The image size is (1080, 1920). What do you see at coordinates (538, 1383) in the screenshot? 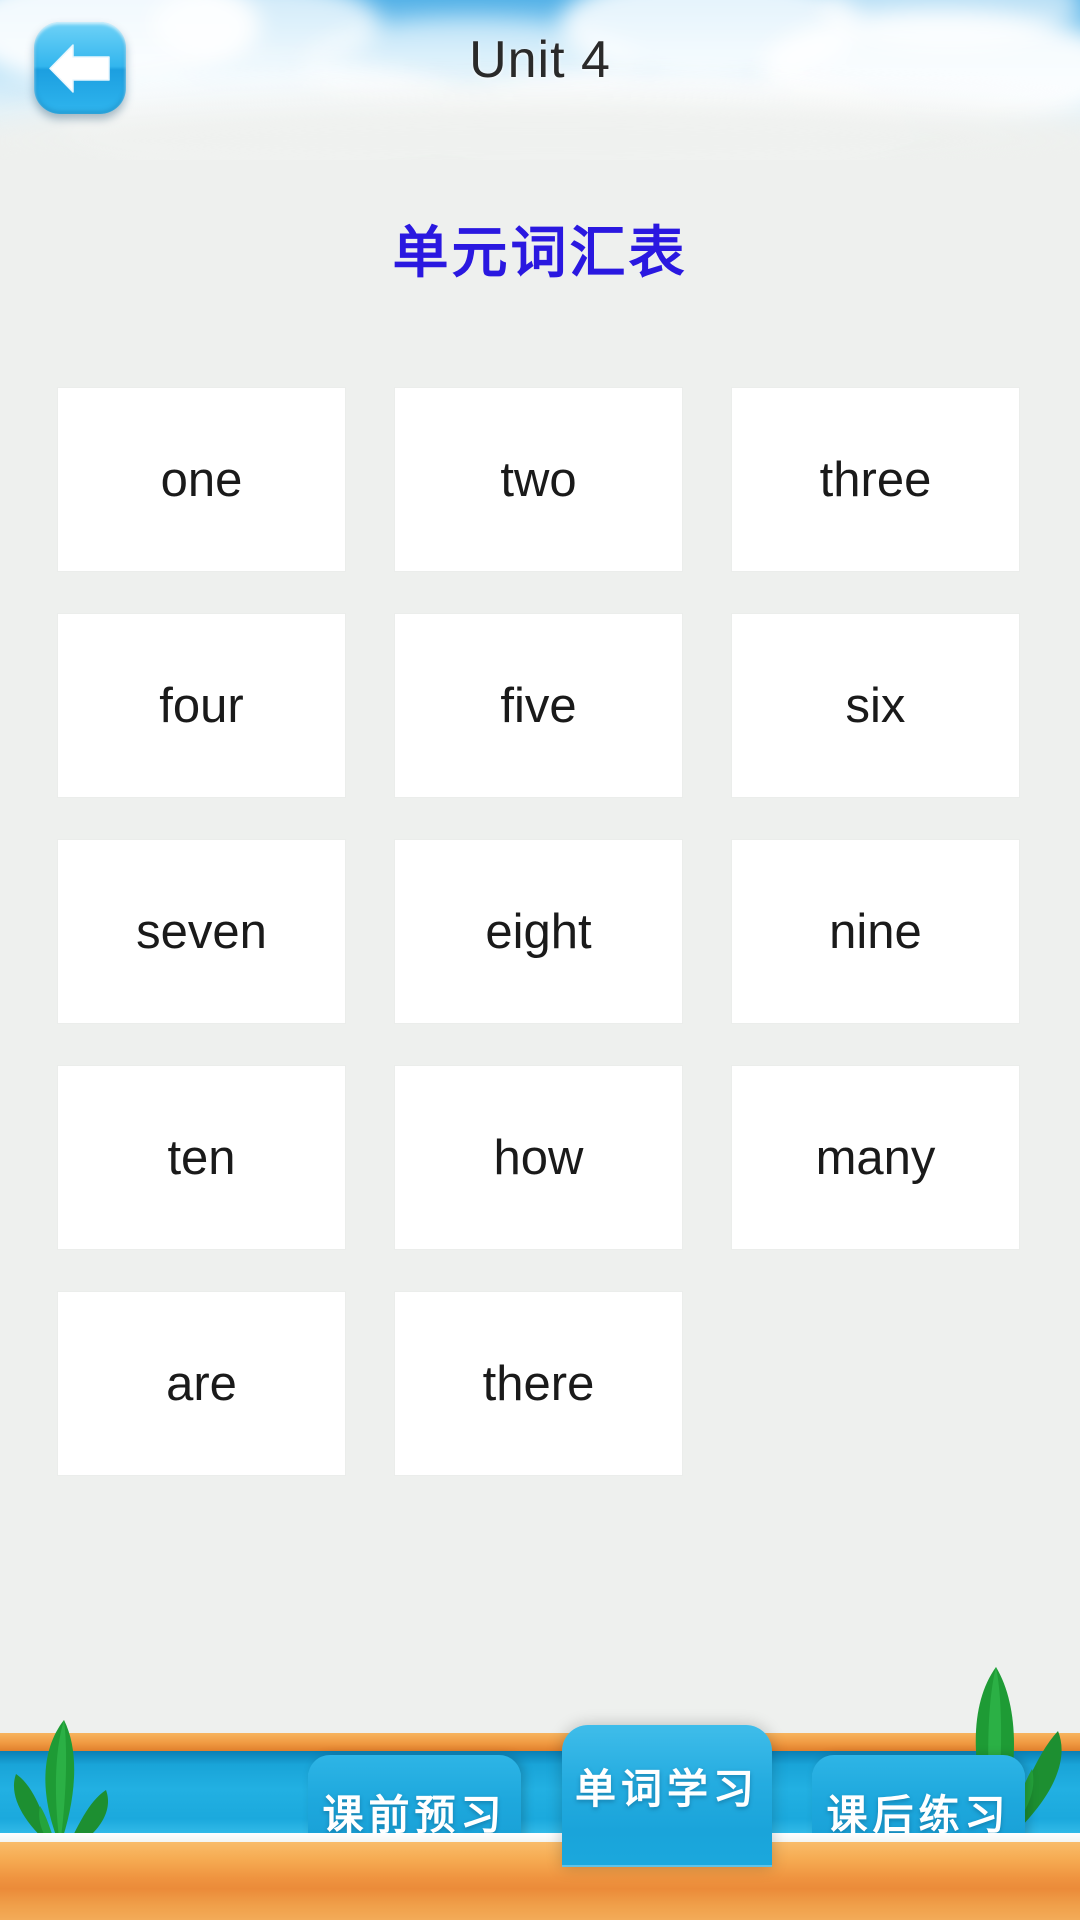
I see `word-card: there` at bounding box center [538, 1383].